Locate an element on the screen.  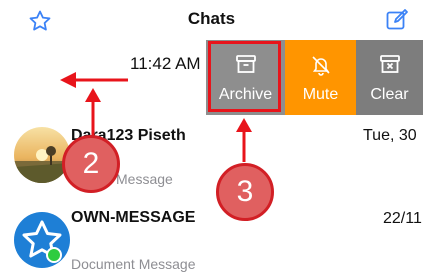
bell-off-icon is located at coordinates (320, 66).